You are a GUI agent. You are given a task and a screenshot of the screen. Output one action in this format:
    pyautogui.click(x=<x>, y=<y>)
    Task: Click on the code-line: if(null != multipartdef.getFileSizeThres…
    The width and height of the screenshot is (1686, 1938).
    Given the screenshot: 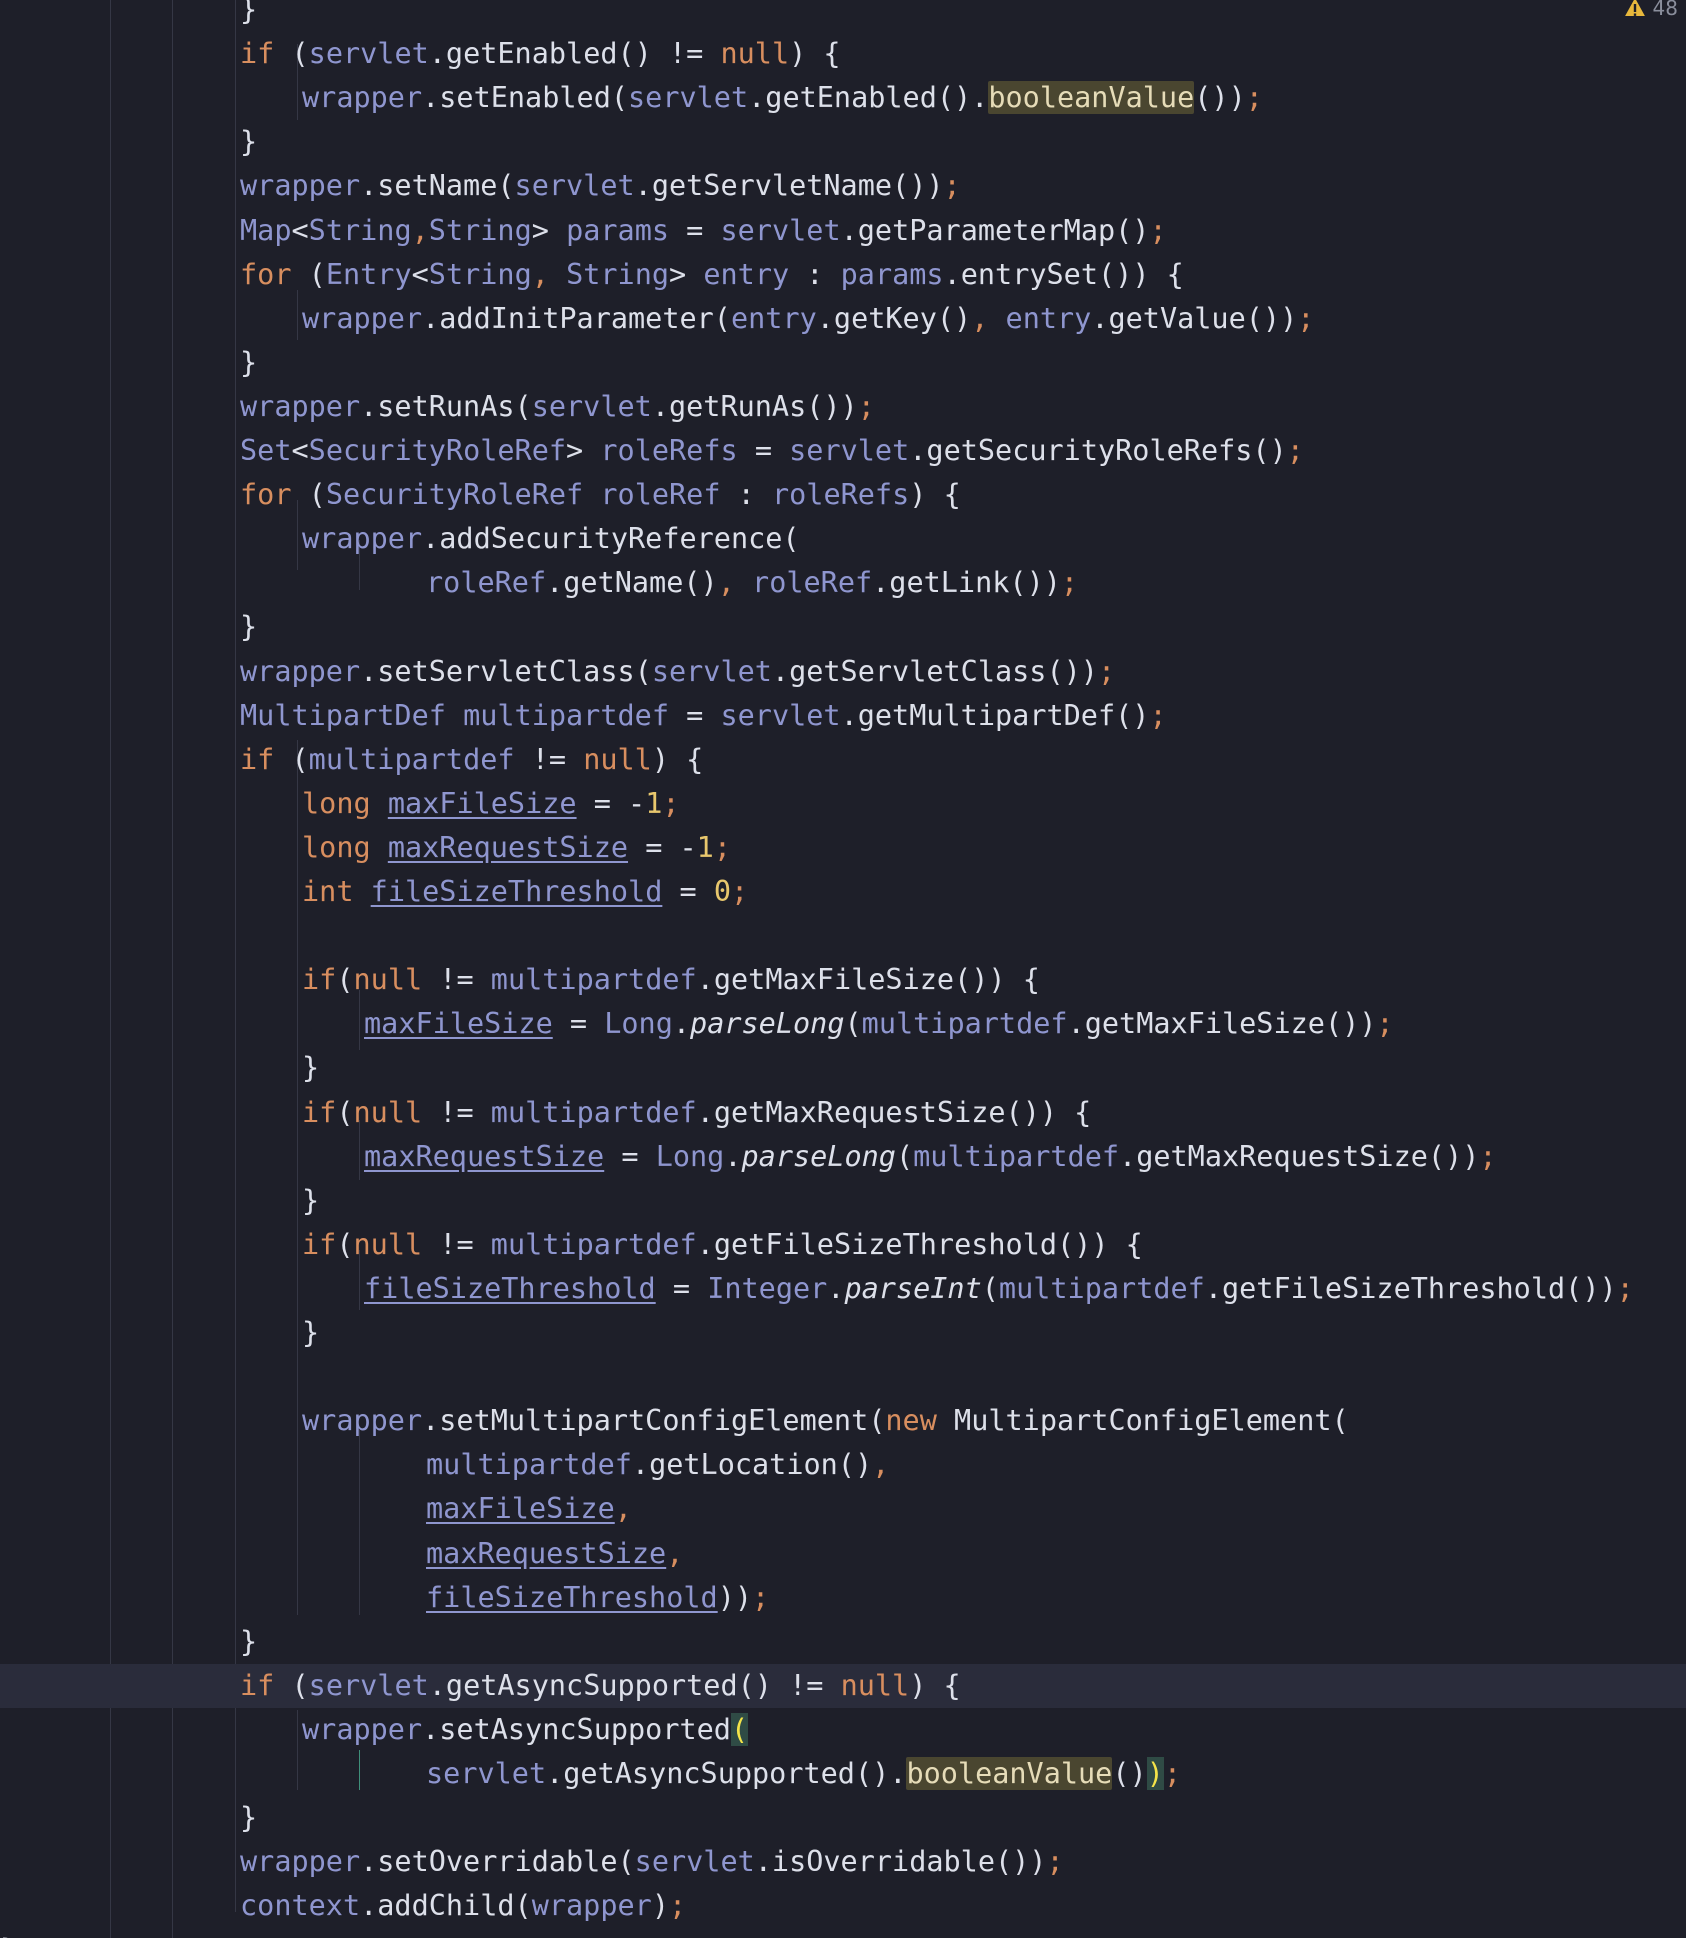 What is the action you would take?
    pyautogui.click(x=843, y=1245)
    